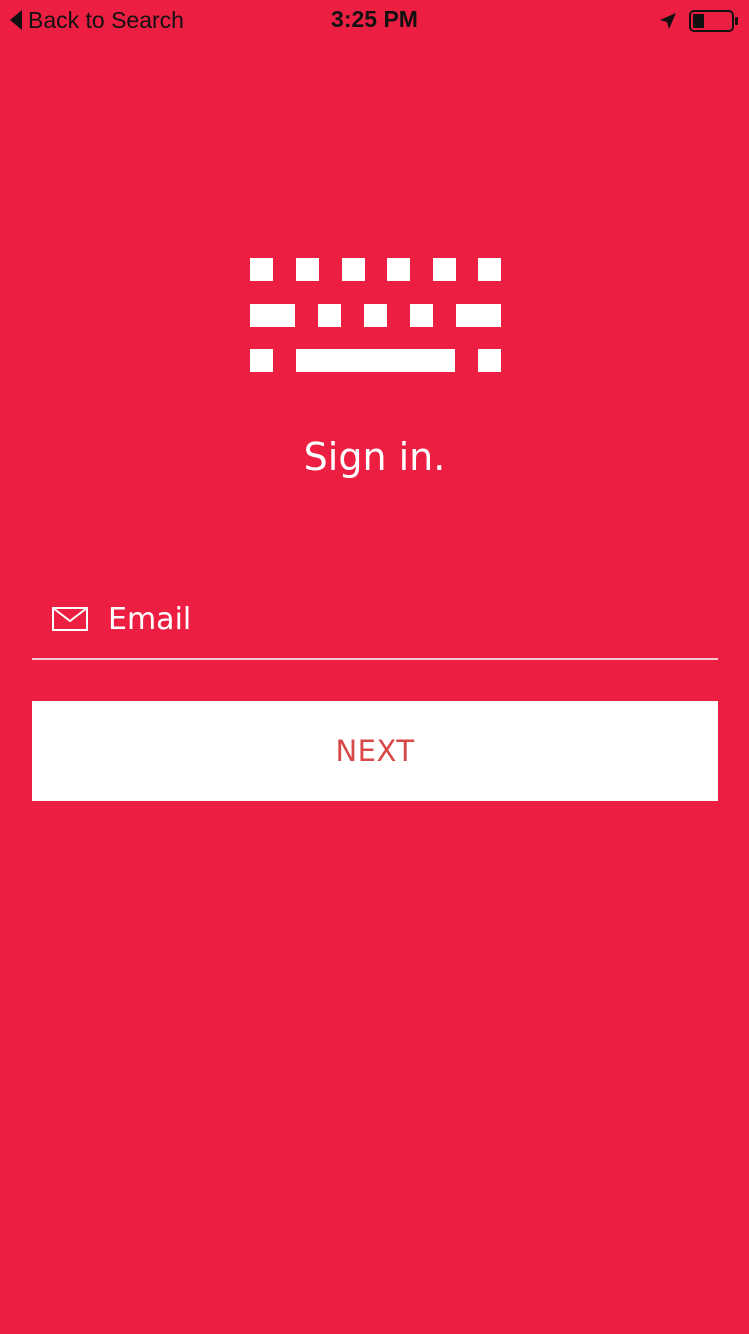 This screenshot has height=1334, width=749. What do you see at coordinates (375, 751) in the screenshot?
I see `next-button: NEXT` at bounding box center [375, 751].